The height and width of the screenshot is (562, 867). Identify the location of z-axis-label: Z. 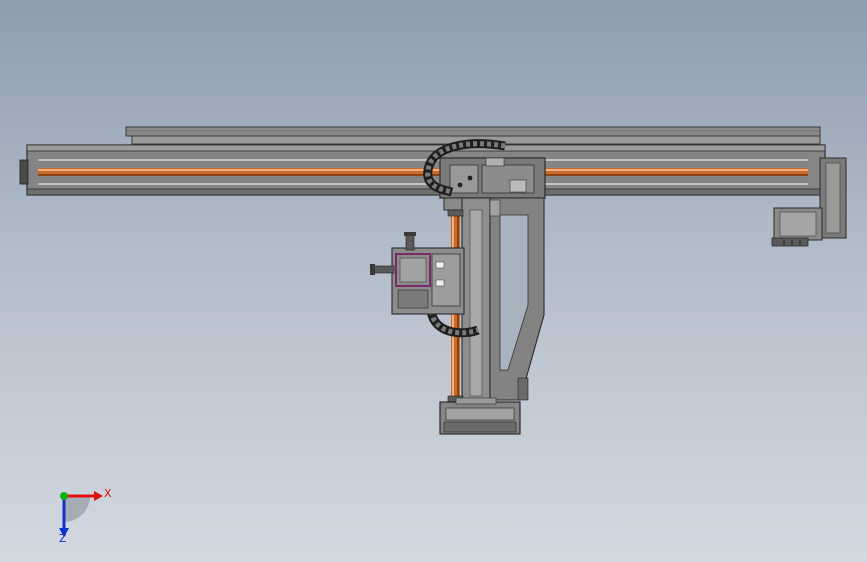
(63, 538).